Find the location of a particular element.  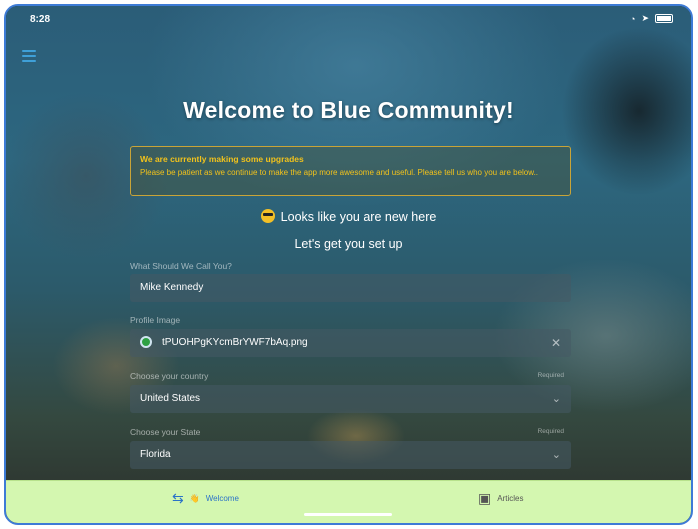

sunglasses-emoji-icon is located at coordinates (267, 216).